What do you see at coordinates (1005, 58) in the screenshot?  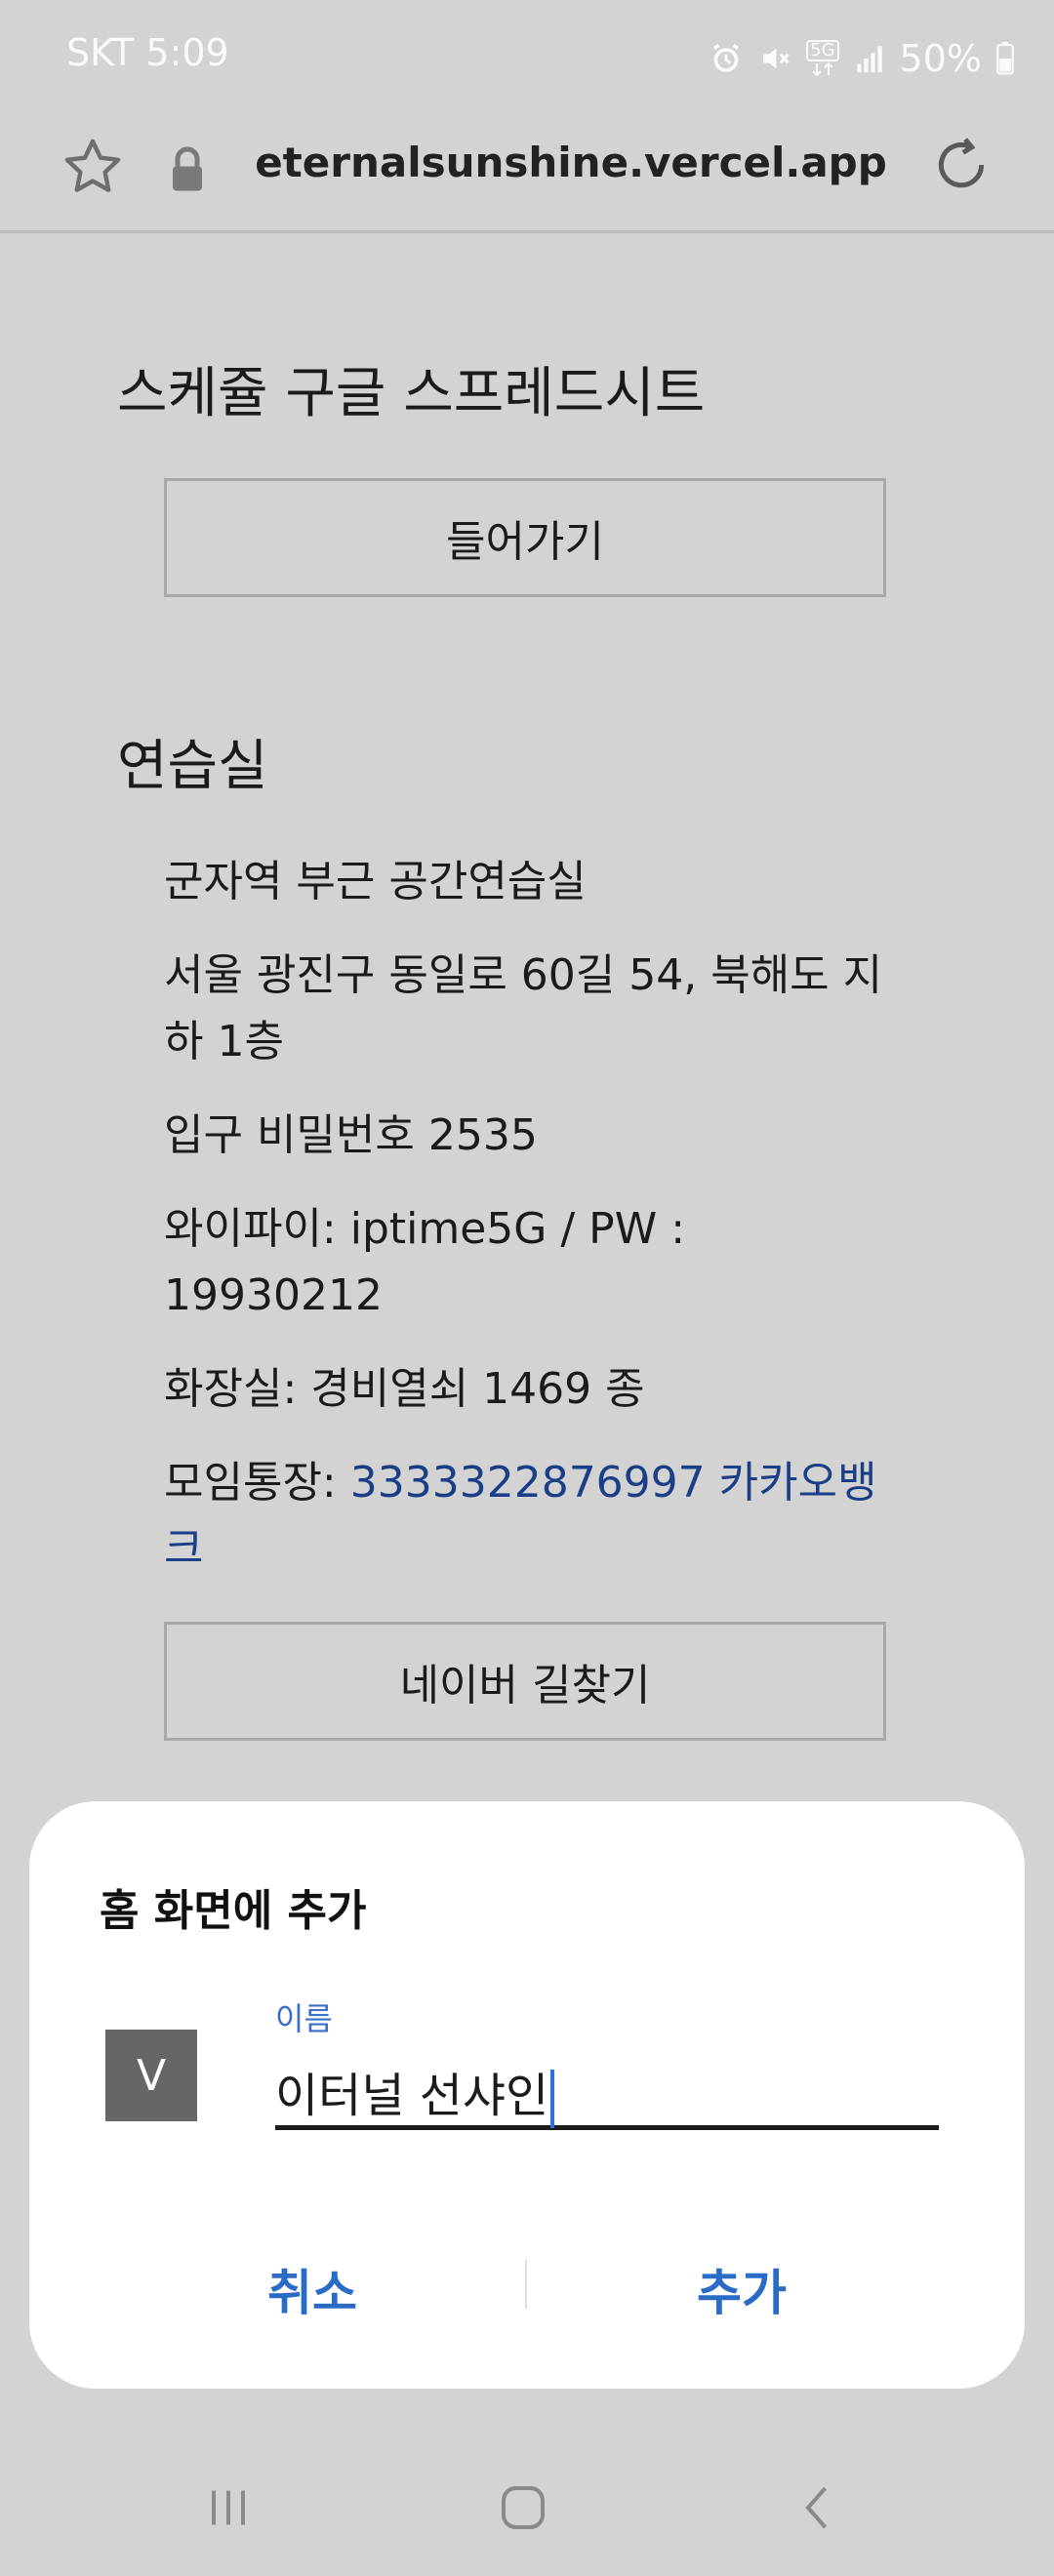 I see `battery-icon` at bounding box center [1005, 58].